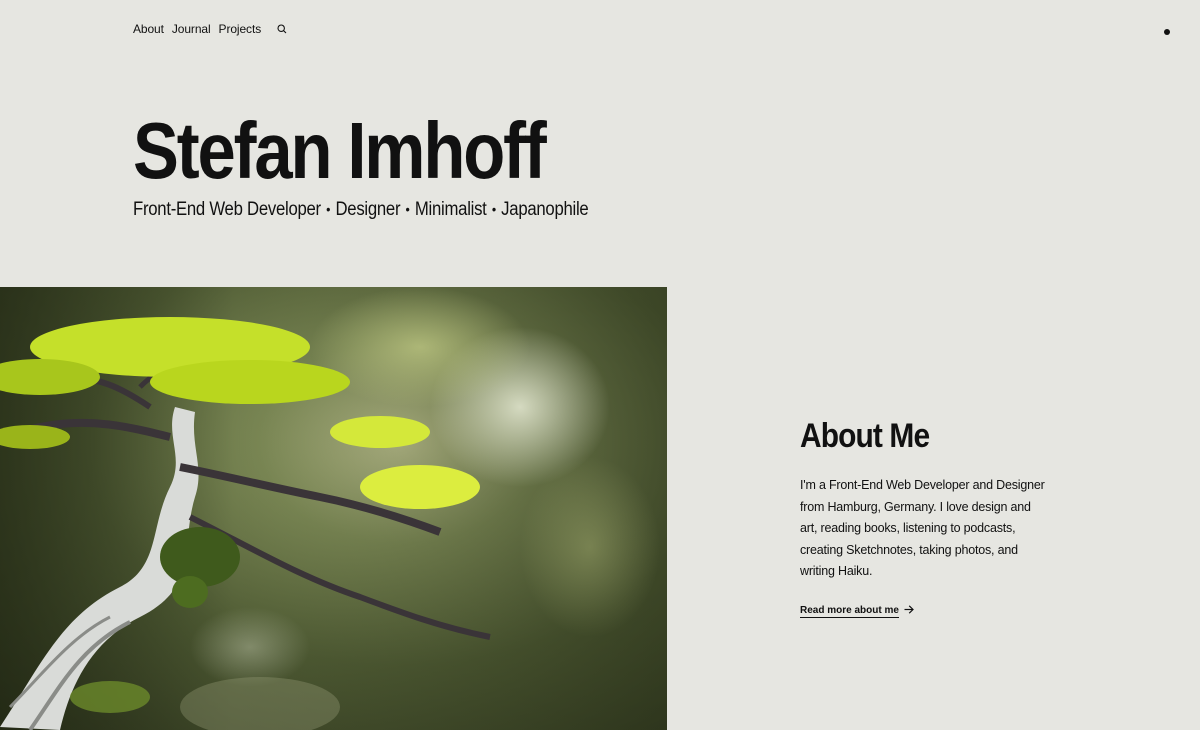 This screenshot has width=1200, height=730. Describe the element at coordinates (1167, 32) in the screenshot. I see `menu-dot-icon` at that location.